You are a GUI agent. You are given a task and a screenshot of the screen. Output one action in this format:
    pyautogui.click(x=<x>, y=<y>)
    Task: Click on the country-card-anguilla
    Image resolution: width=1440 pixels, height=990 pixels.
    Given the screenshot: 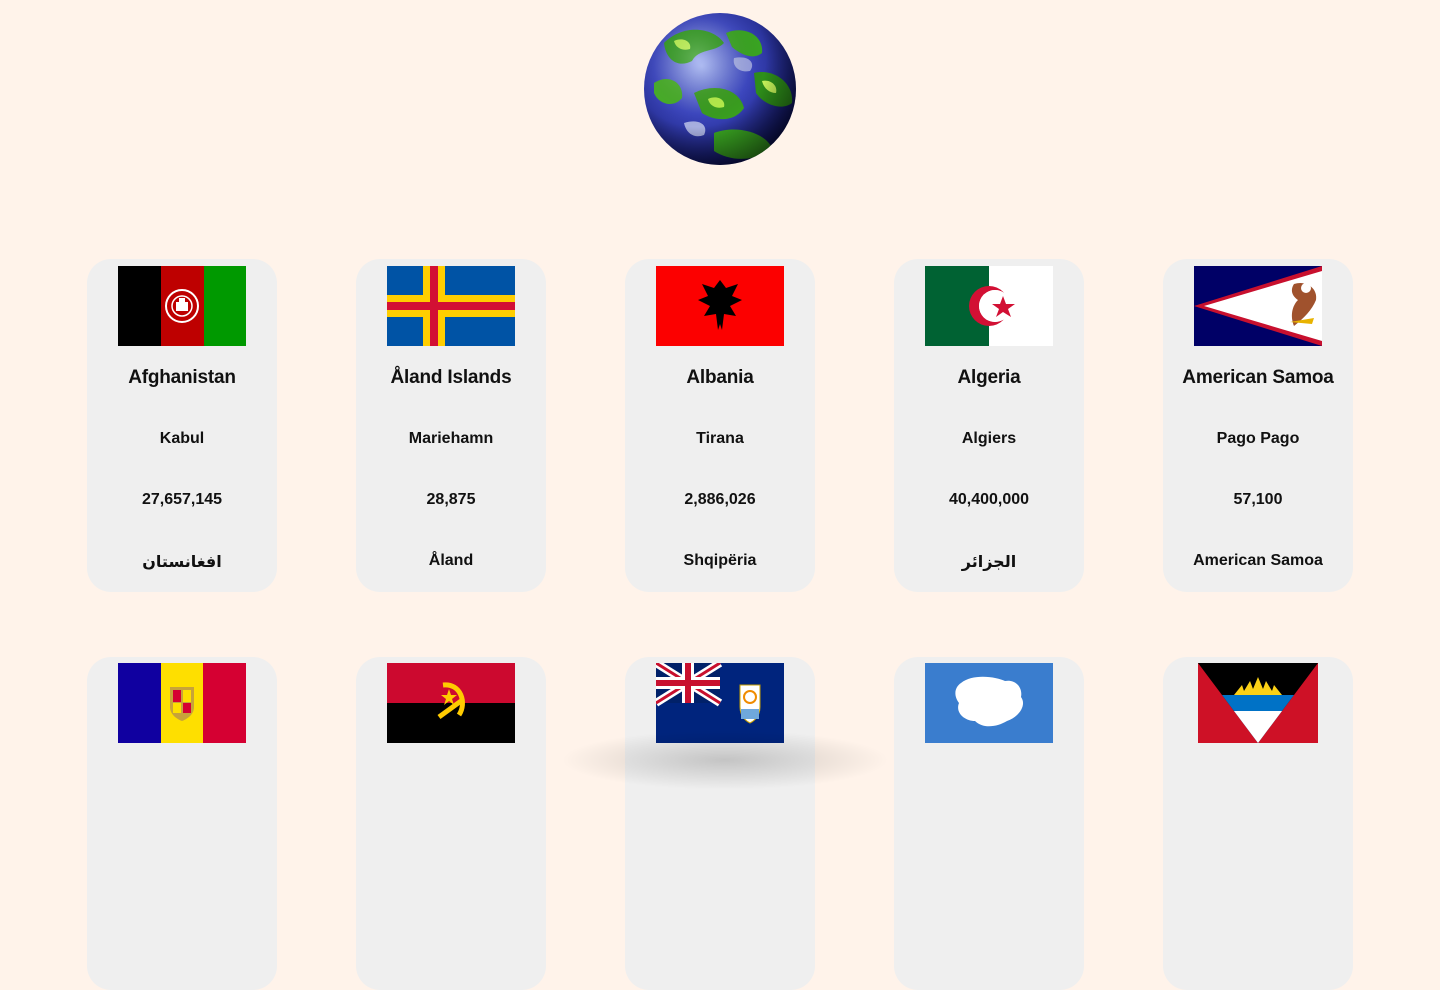 What is the action you would take?
    pyautogui.click(x=720, y=823)
    